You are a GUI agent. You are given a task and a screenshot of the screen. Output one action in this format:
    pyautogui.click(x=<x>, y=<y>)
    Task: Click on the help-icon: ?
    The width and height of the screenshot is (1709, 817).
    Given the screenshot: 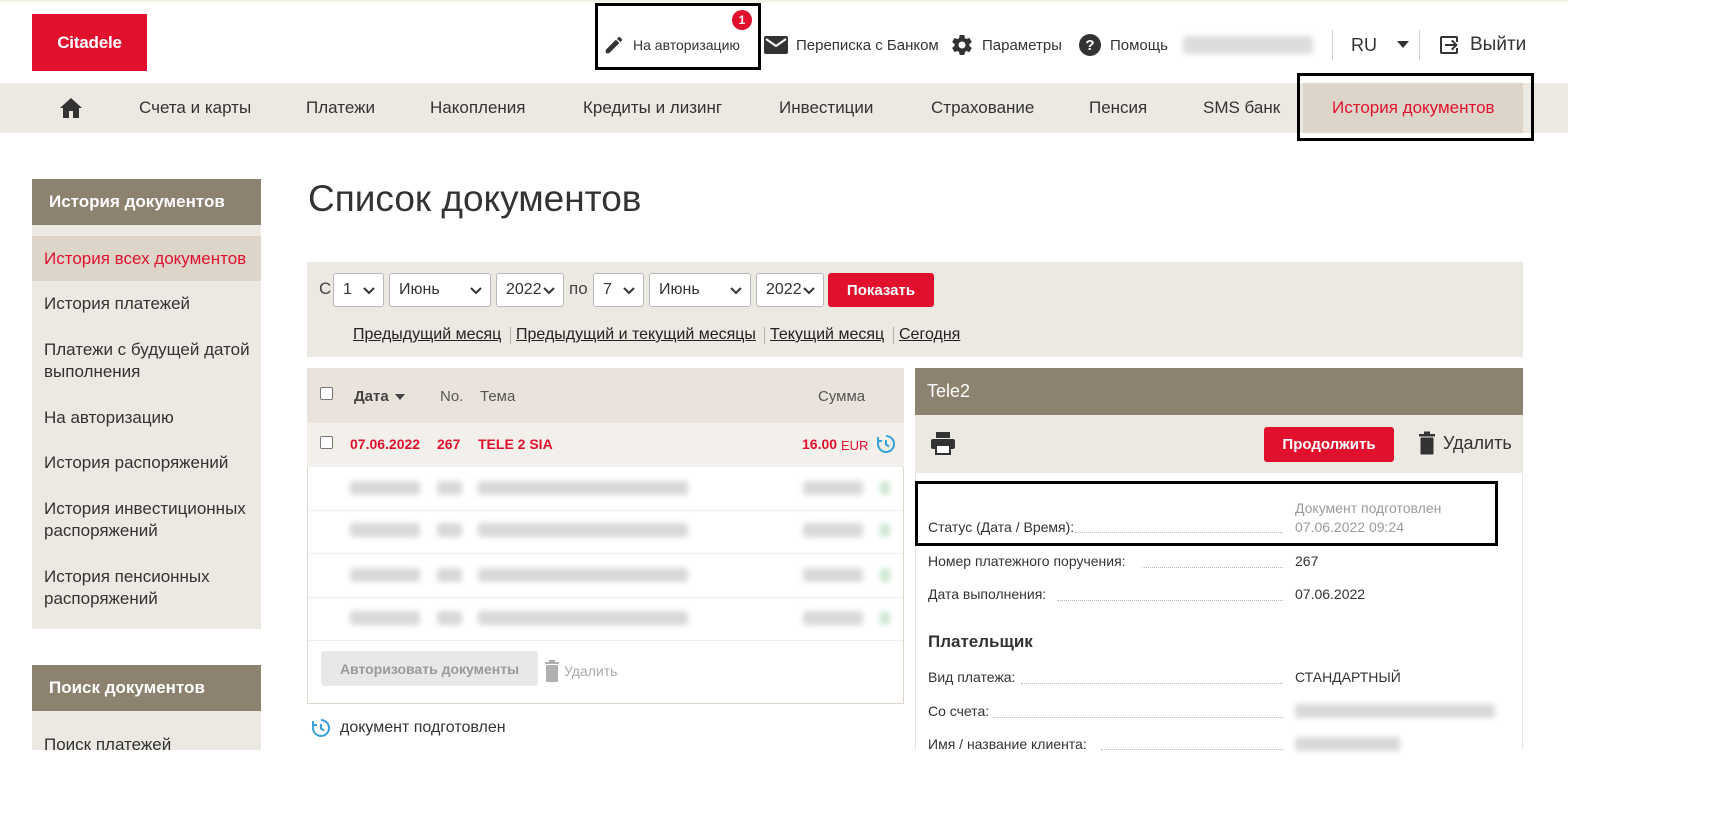 What is the action you would take?
    pyautogui.click(x=1090, y=45)
    